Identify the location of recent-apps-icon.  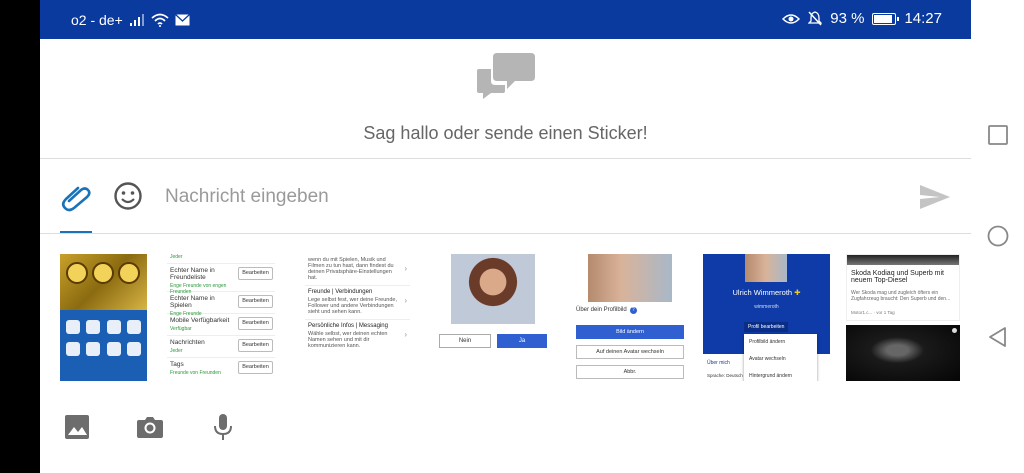
(998, 135).